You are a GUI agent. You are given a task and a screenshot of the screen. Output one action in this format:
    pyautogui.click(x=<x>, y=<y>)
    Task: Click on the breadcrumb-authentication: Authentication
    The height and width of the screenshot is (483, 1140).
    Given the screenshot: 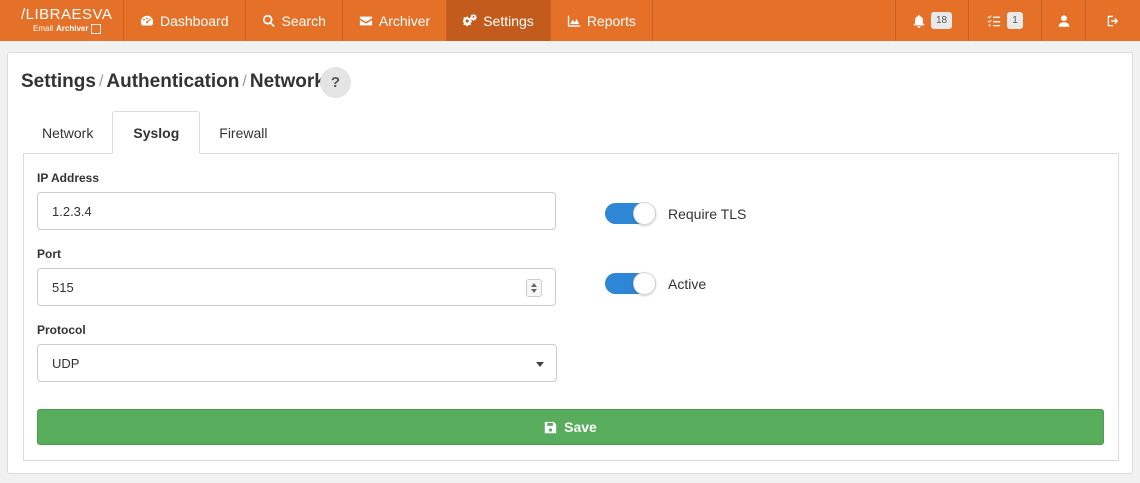 What is the action you would take?
    pyautogui.click(x=172, y=82)
    